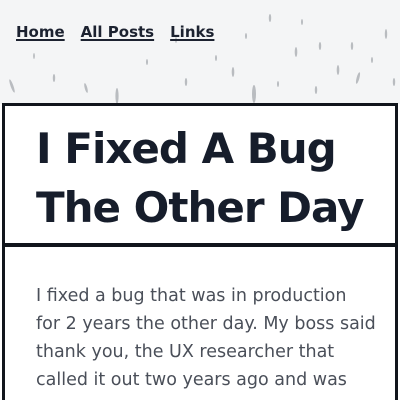 The height and width of the screenshot is (400, 400). What do you see at coordinates (117, 32) in the screenshot?
I see `nav-link-all-posts: All Posts` at bounding box center [117, 32].